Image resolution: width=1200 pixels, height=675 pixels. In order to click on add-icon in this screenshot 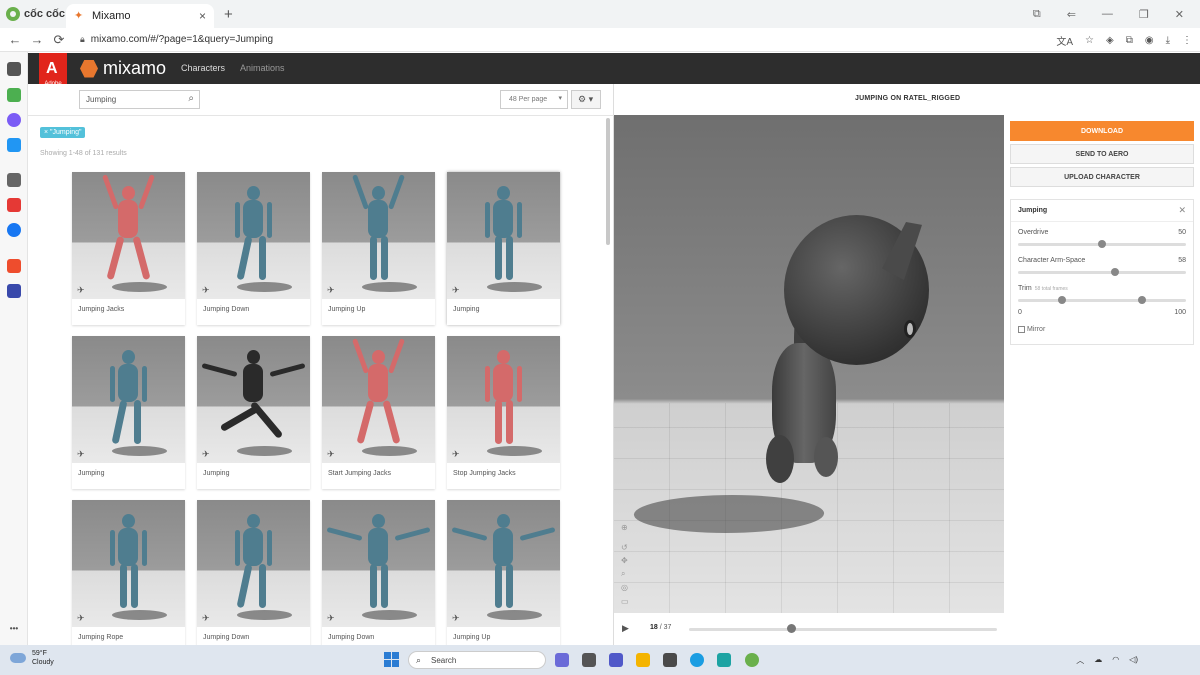, I will do `click(14, 180)`.